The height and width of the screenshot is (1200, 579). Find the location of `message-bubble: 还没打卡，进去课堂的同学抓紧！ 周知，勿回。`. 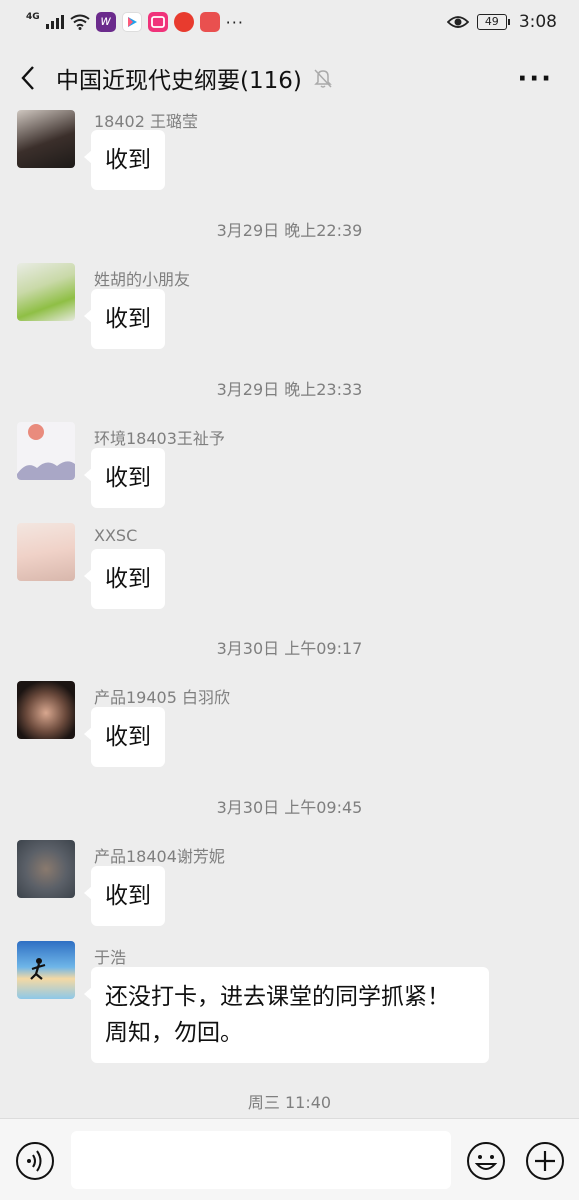

message-bubble: 还没打卡，进去课堂的同学抓紧！ 周知，勿回。 is located at coordinates (286, 1015).